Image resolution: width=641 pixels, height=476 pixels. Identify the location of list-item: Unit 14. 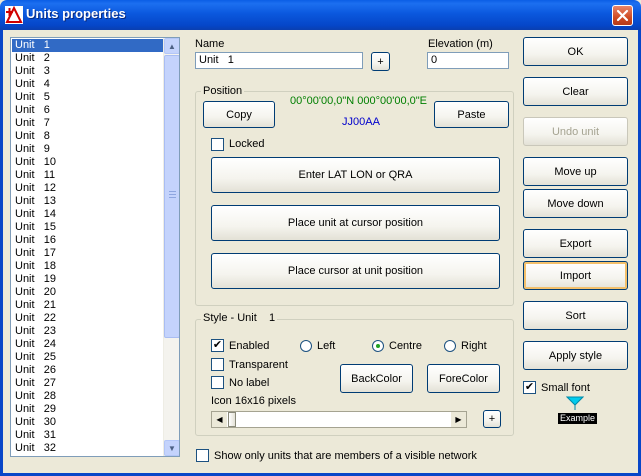
(87, 214).